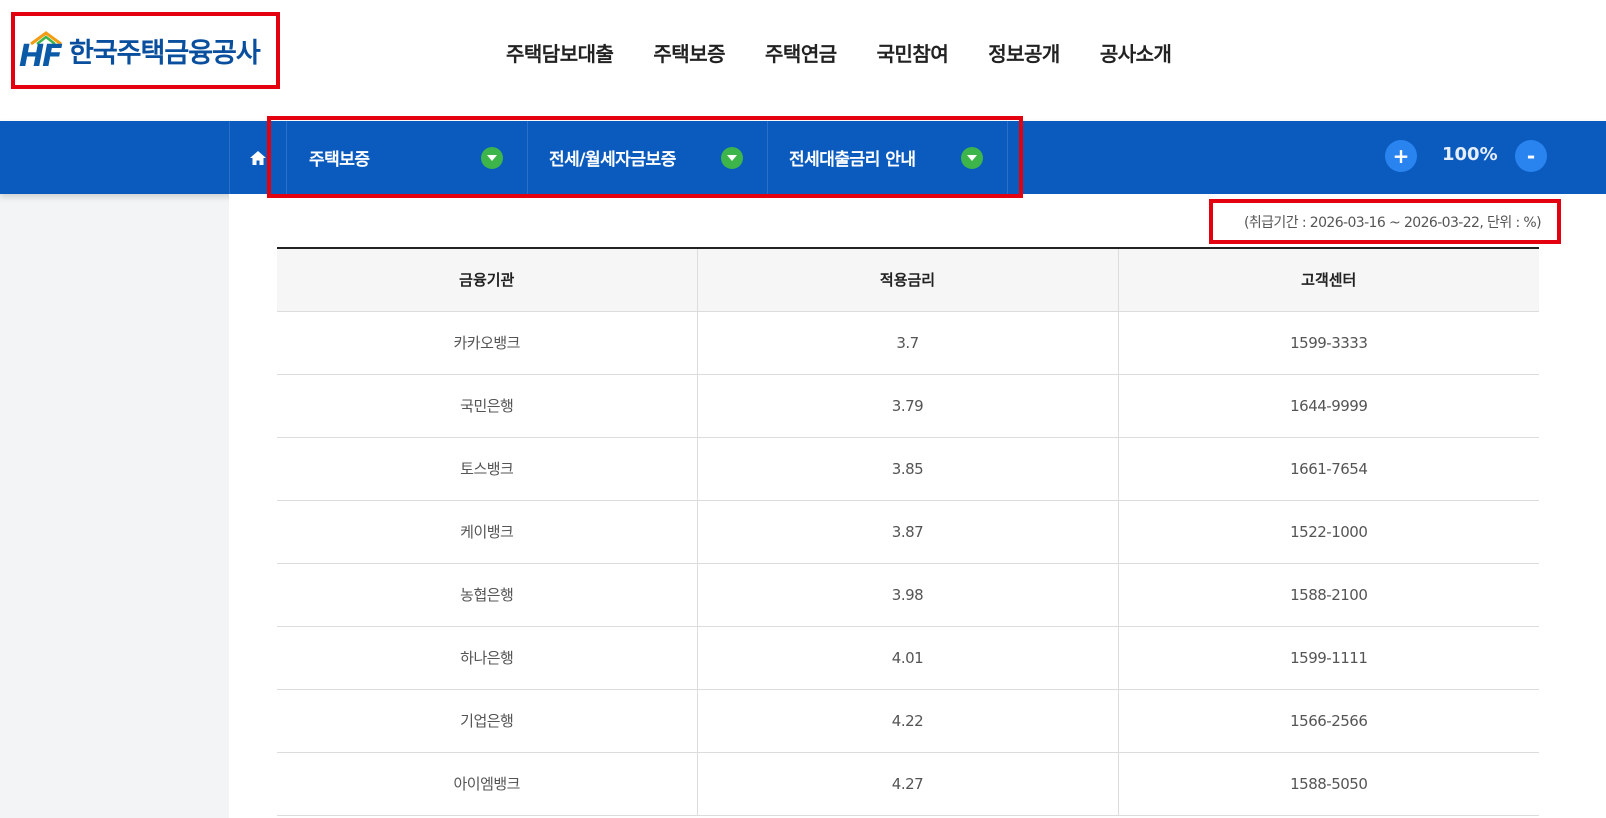 The image size is (1606, 818). What do you see at coordinates (487, 532) in the screenshot?
I see `institution-cell: 케이뱅크` at bounding box center [487, 532].